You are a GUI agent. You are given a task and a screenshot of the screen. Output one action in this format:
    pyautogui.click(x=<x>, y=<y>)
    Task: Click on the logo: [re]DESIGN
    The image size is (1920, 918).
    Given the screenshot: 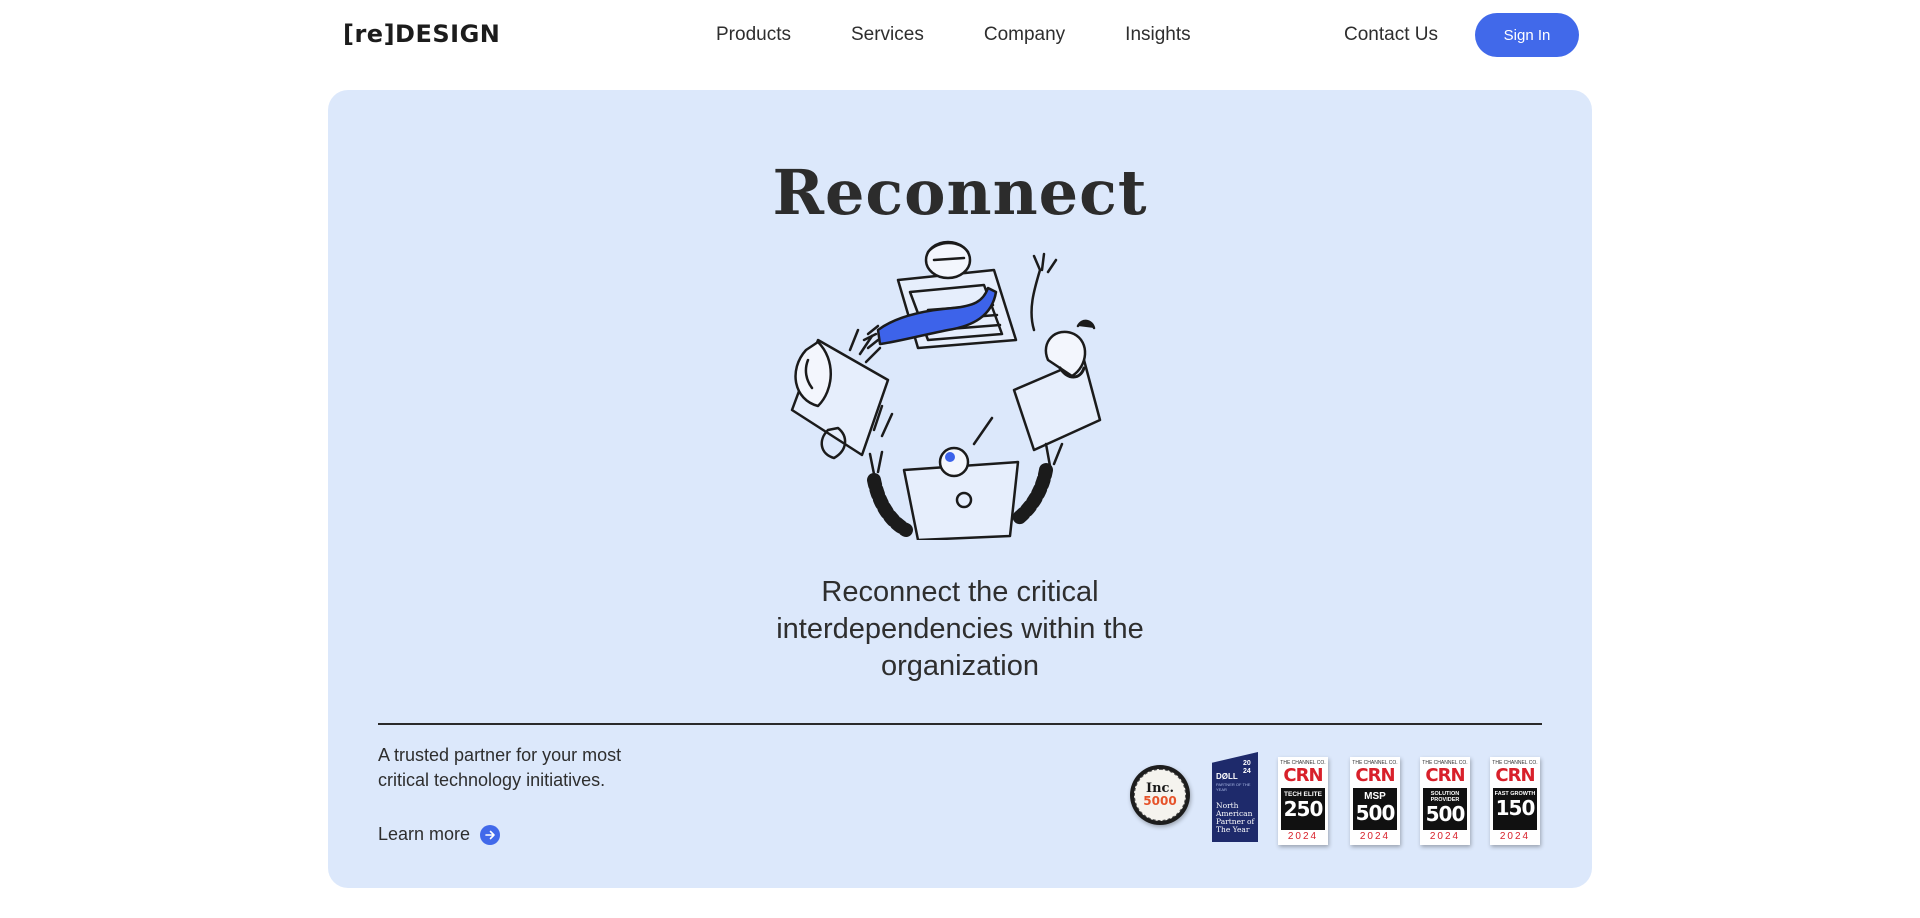 What is the action you would take?
    pyautogui.click(x=421, y=34)
    